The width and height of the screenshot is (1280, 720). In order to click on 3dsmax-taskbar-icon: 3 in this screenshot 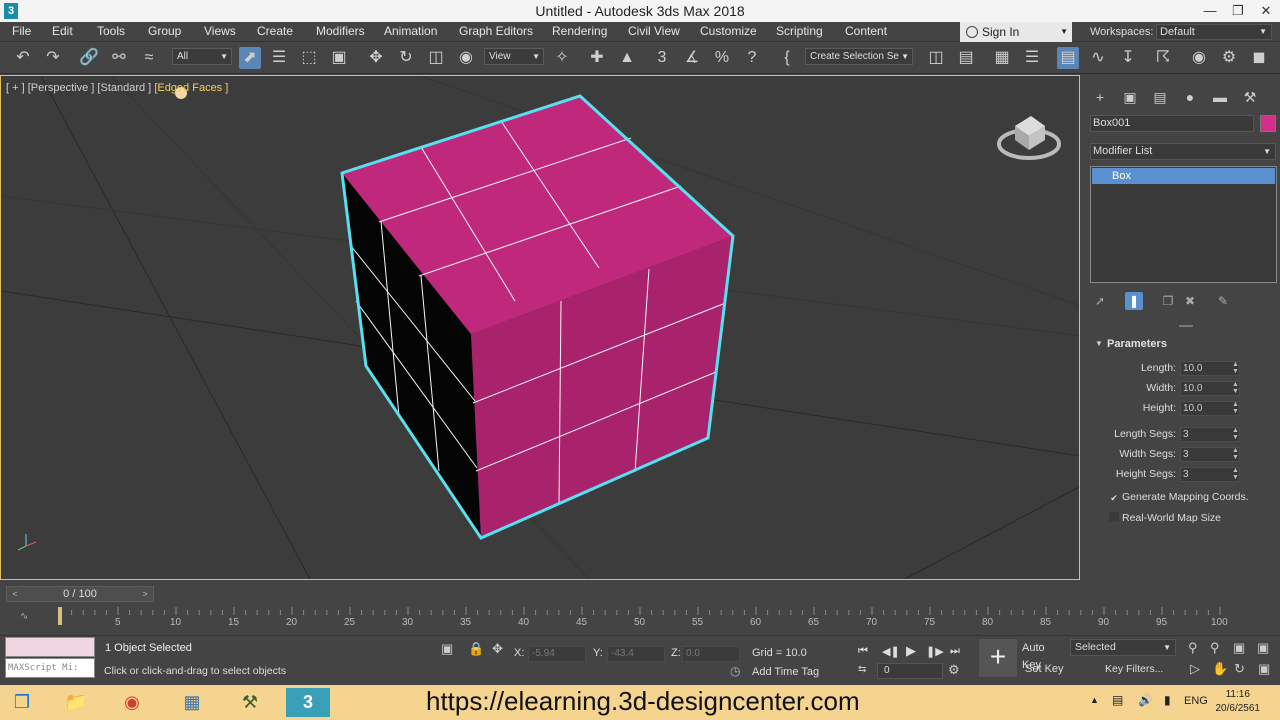, I will do `click(308, 702)`.